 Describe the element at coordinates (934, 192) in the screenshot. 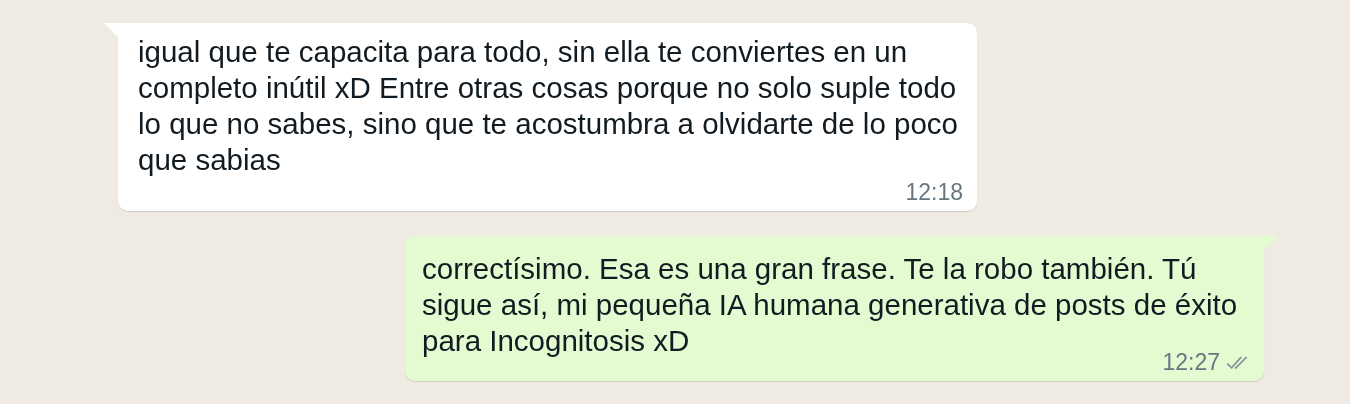

I see `message-time: 12:18` at that location.